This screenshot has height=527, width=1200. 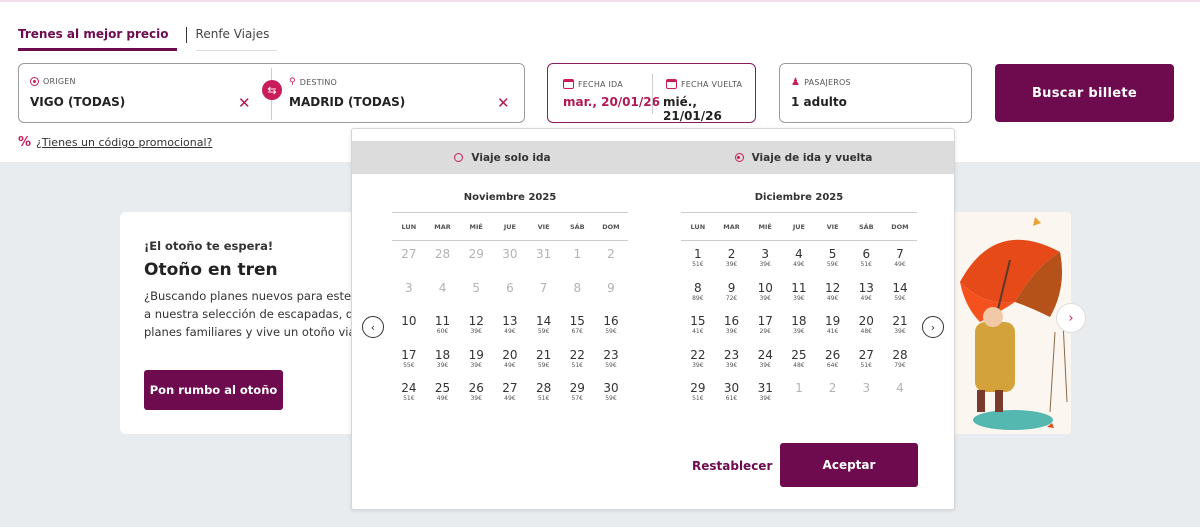 What do you see at coordinates (272, 90) in the screenshot?
I see `swap-stations-icon: ⇆` at bounding box center [272, 90].